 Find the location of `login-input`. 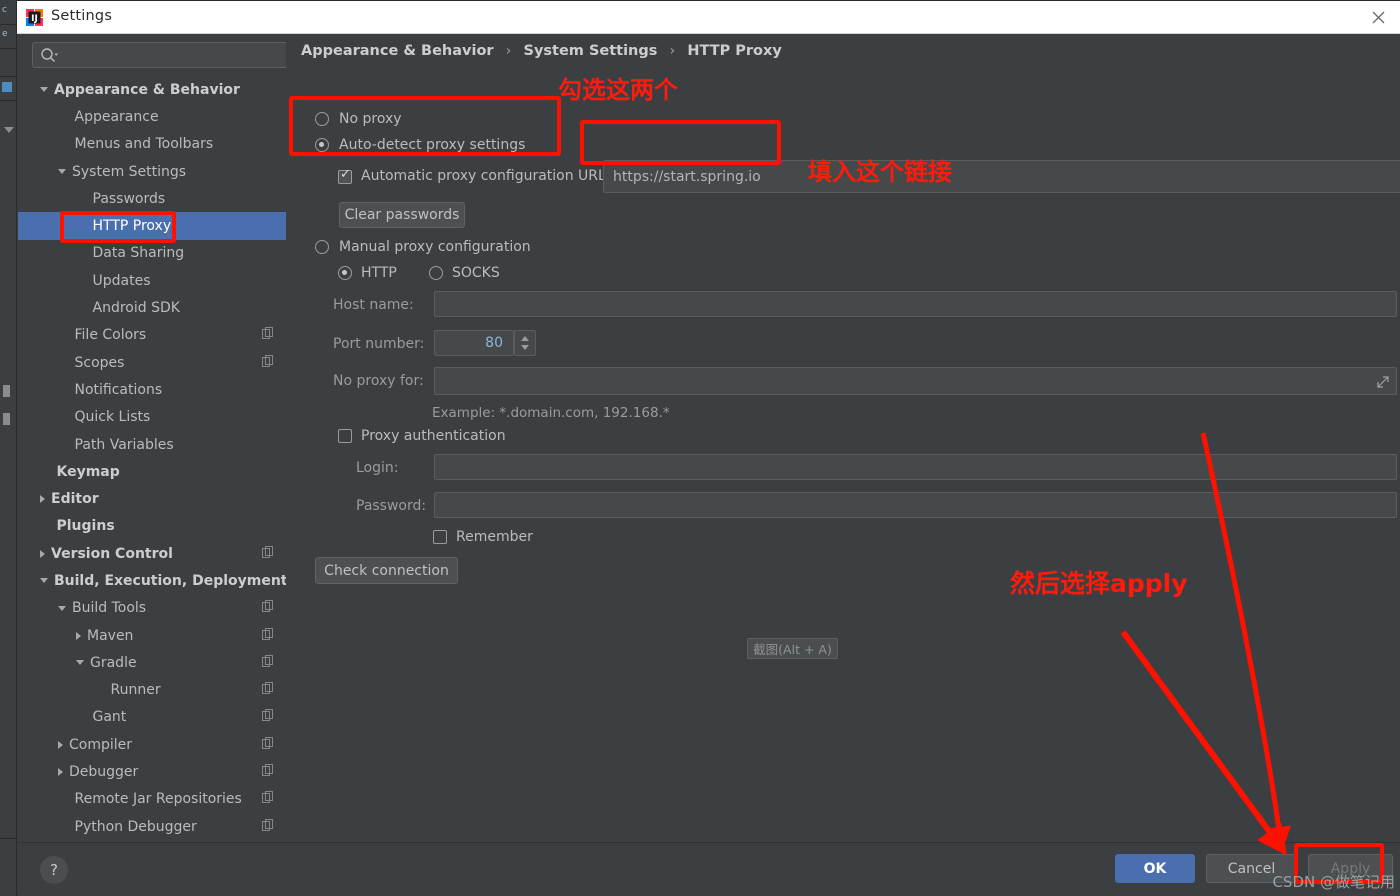

login-input is located at coordinates (915, 467).